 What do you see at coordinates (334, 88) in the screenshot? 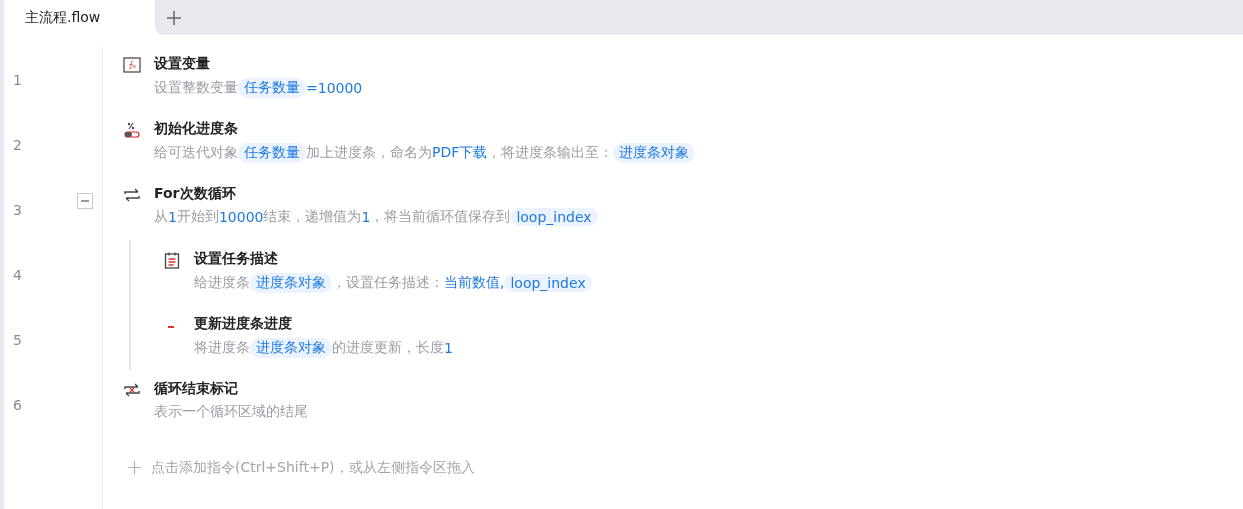
I see `value-text: =10000` at bounding box center [334, 88].